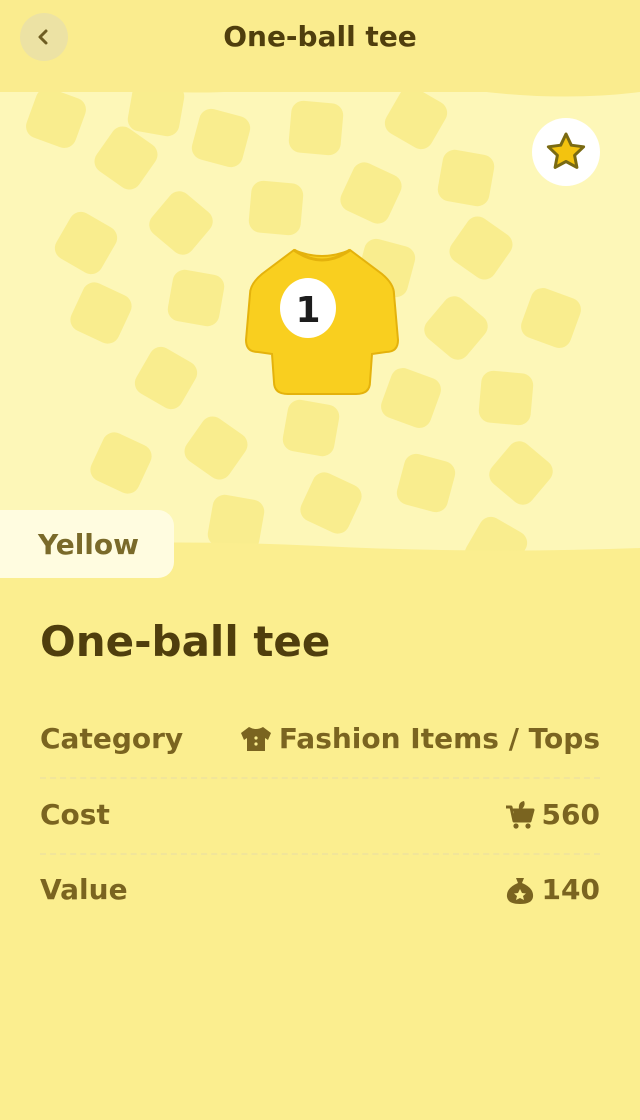 This screenshot has height=1120, width=640. Describe the element at coordinates (320, 36) in the screenshot. I see `page-title: One-ball tee` at that location.